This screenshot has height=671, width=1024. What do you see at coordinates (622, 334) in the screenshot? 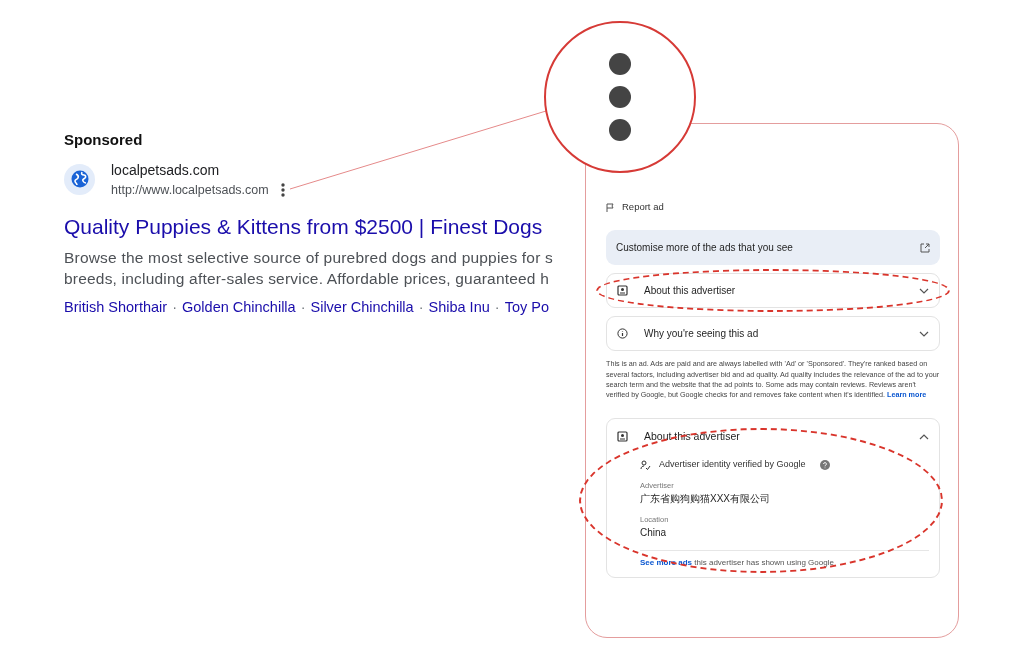
I see `info-icon` at bounding box center [622, 334].